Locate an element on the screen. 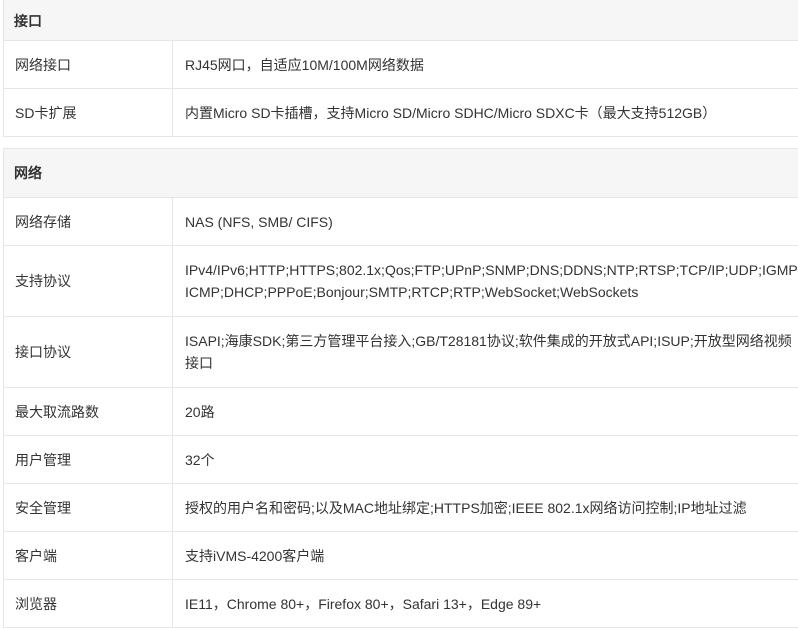 The image size is (798, 629). row-label: 浏览器 is located at coordinates (88, 603).